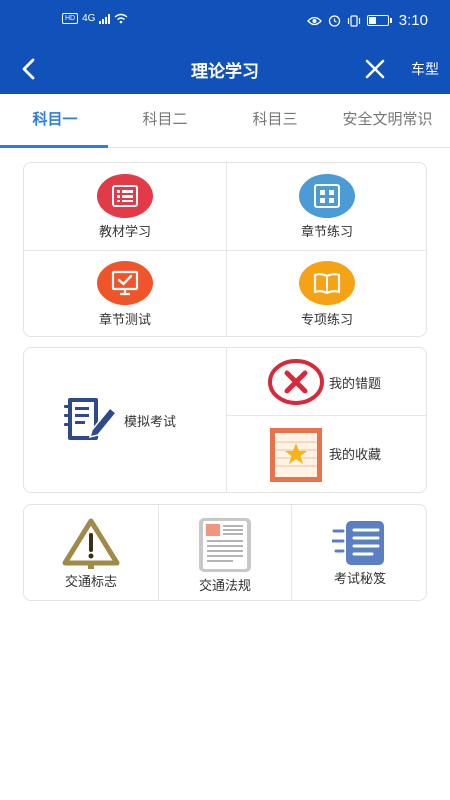  Describe the element at coordinates (90, 581) in the screenshot. I see `traffic-signs-label: 交通标志` at that location.